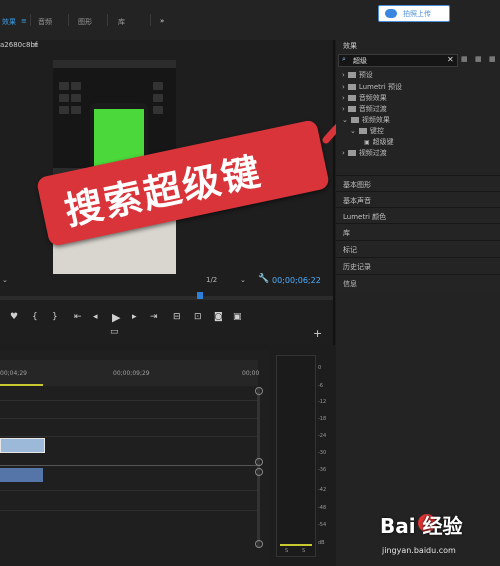 This screenshot has height=566, width=500. I want to click on meter-label: -18, so click(322, 419).